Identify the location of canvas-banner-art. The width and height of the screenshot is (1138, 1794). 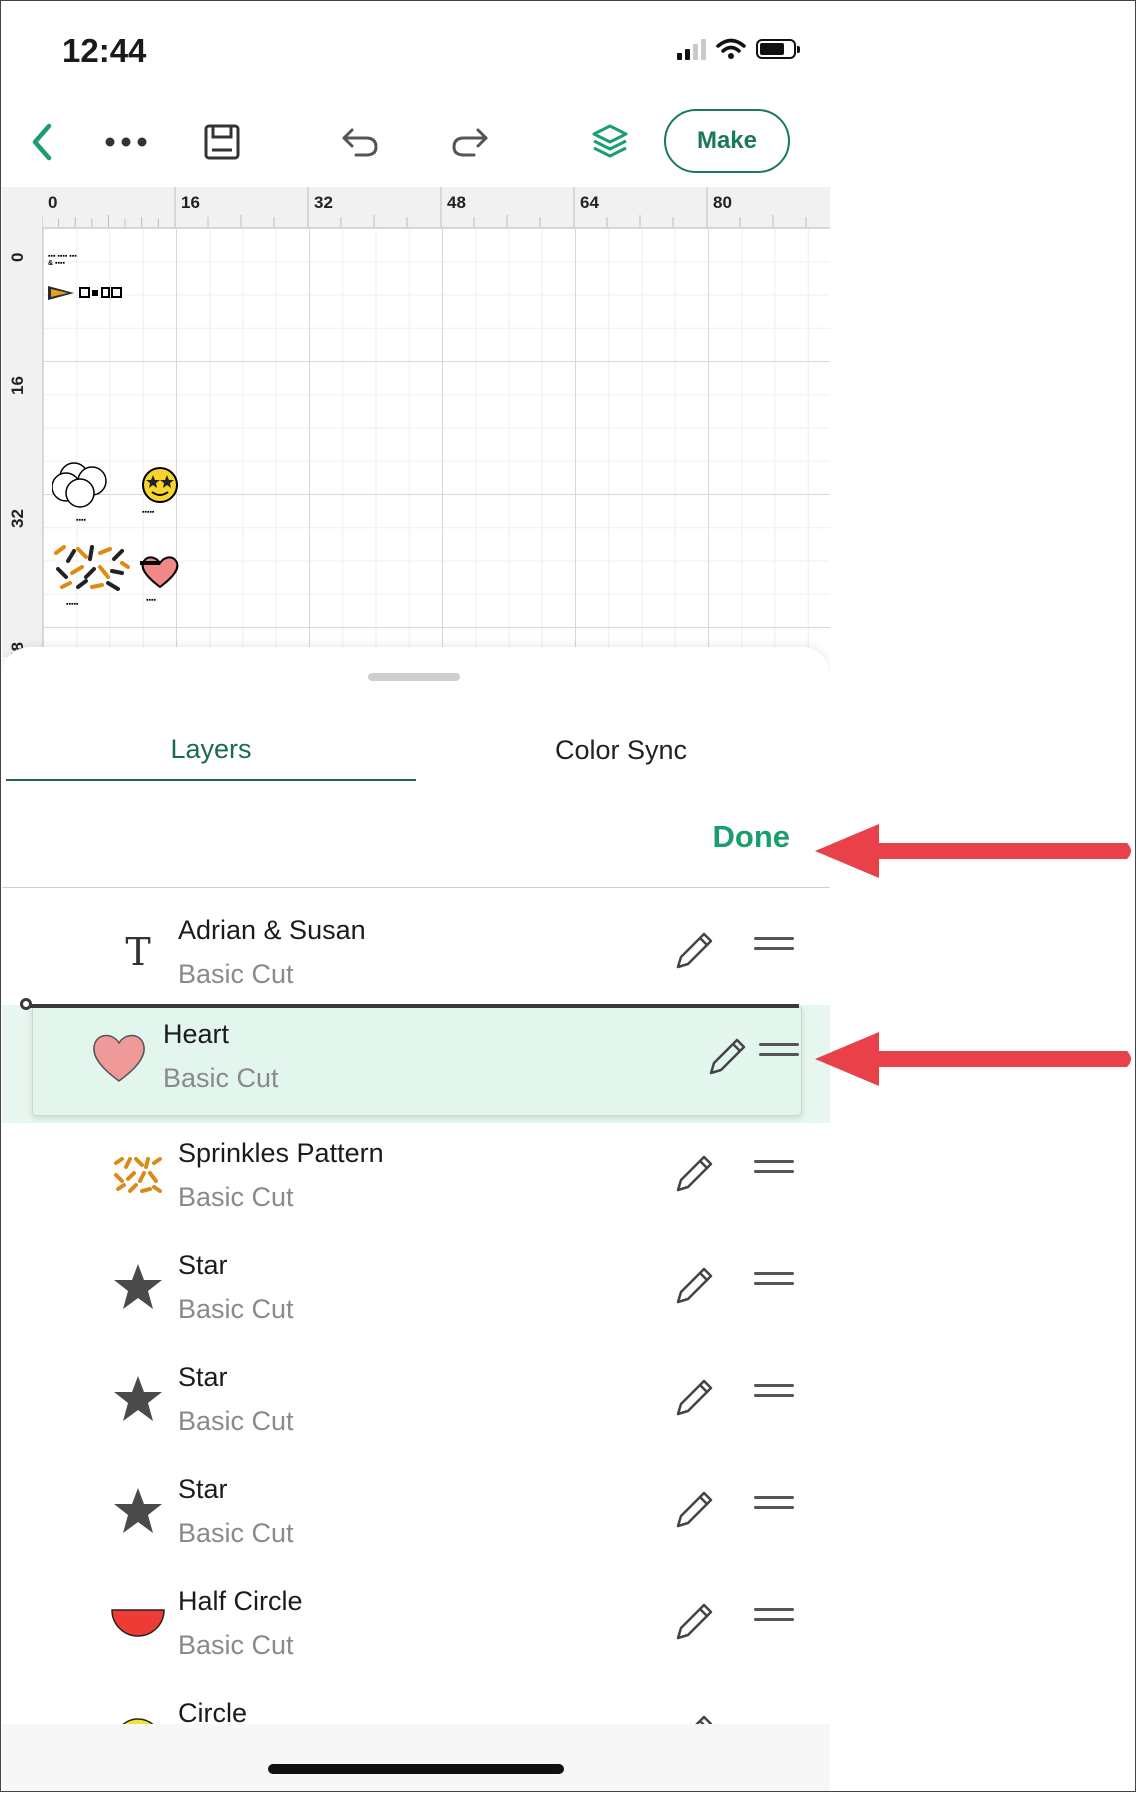
(85, 293).